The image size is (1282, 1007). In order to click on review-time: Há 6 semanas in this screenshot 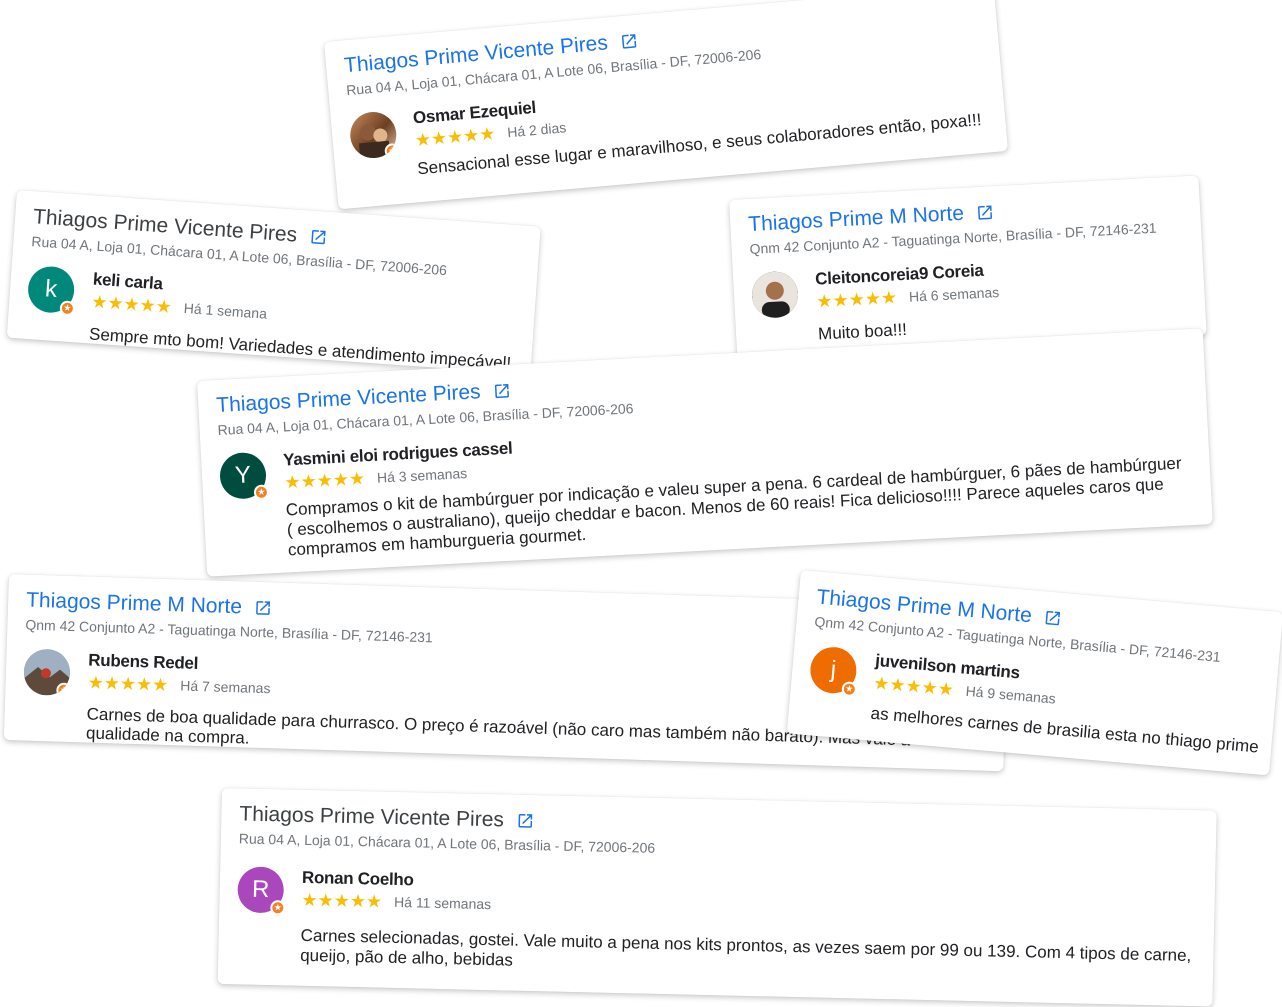, I will do `click(954, 294)`.